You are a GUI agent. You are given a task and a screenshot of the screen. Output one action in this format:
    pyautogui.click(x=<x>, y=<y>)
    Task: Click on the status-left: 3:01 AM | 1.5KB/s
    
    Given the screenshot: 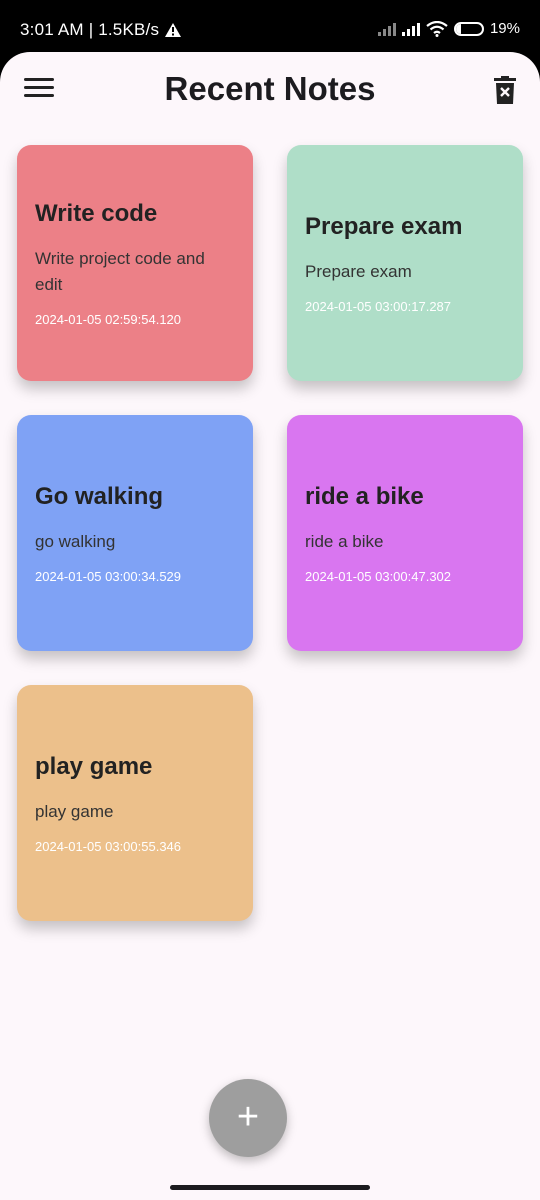 What is the action you would take?
    pyautogui.click(x=101, y=30)
    